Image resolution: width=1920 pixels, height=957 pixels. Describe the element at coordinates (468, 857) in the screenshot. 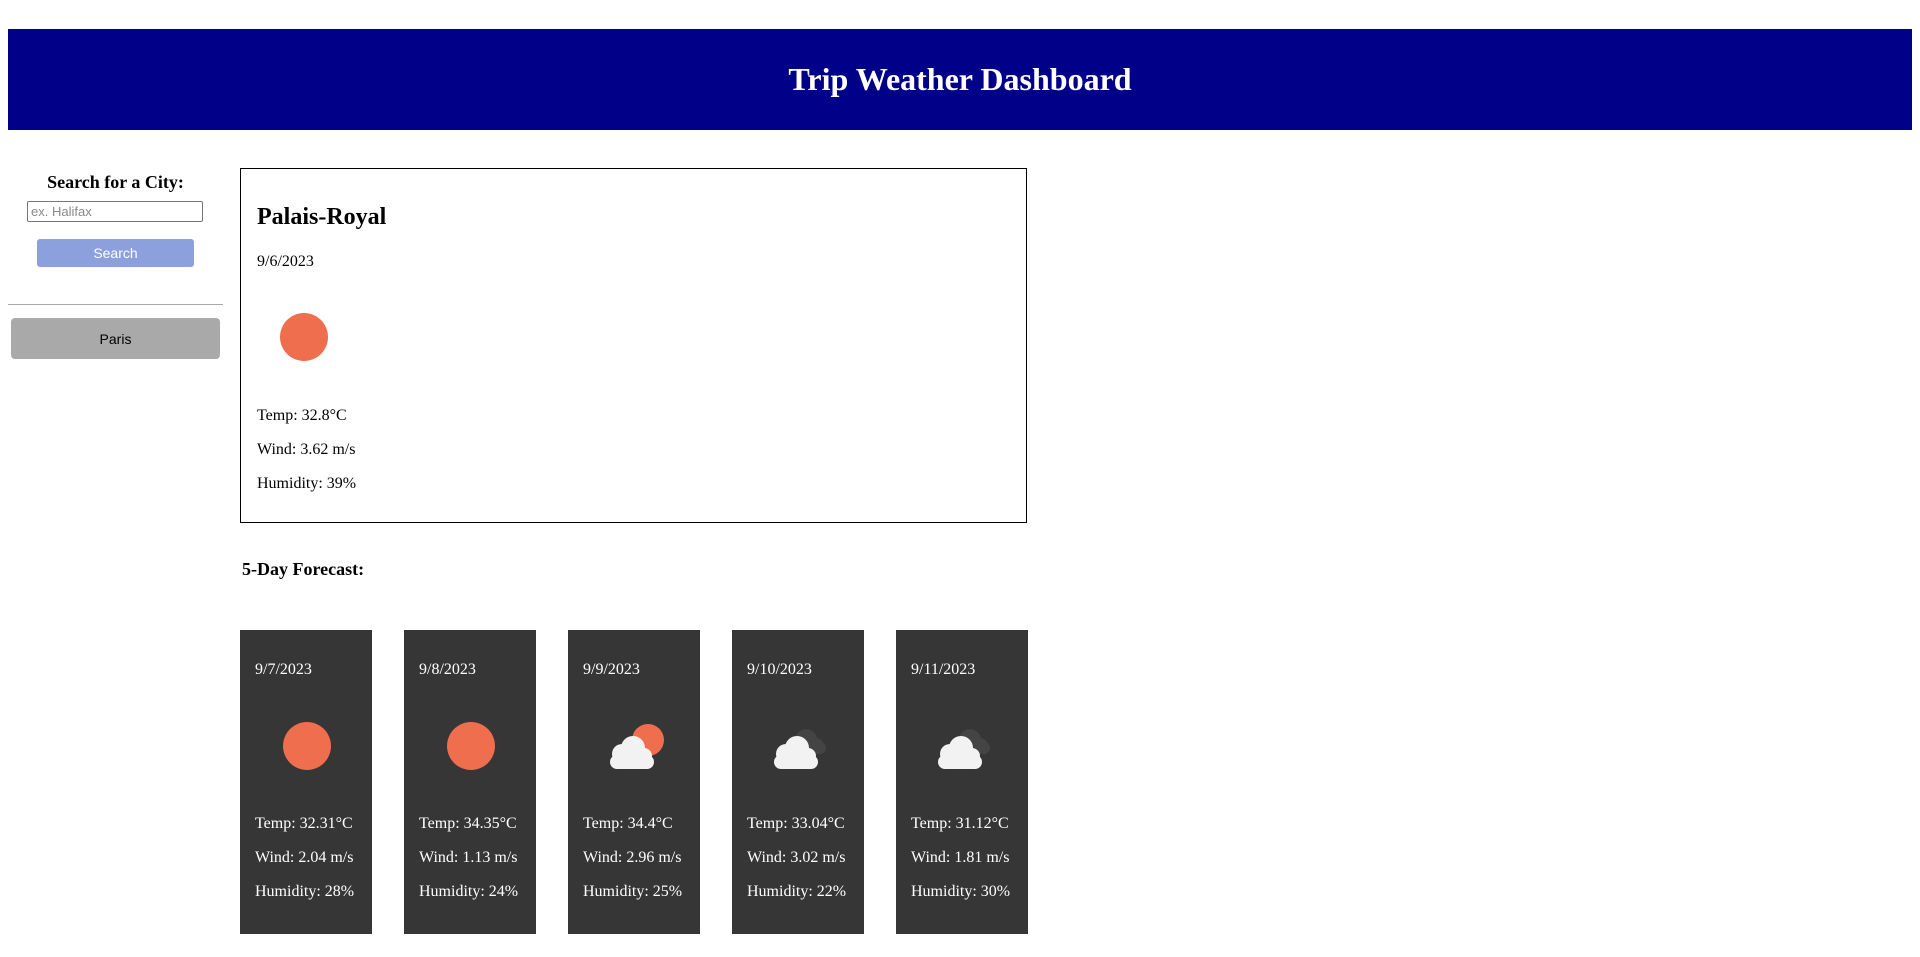

I see `forecast-wind: Wind: 1.13 m/s` at that location.